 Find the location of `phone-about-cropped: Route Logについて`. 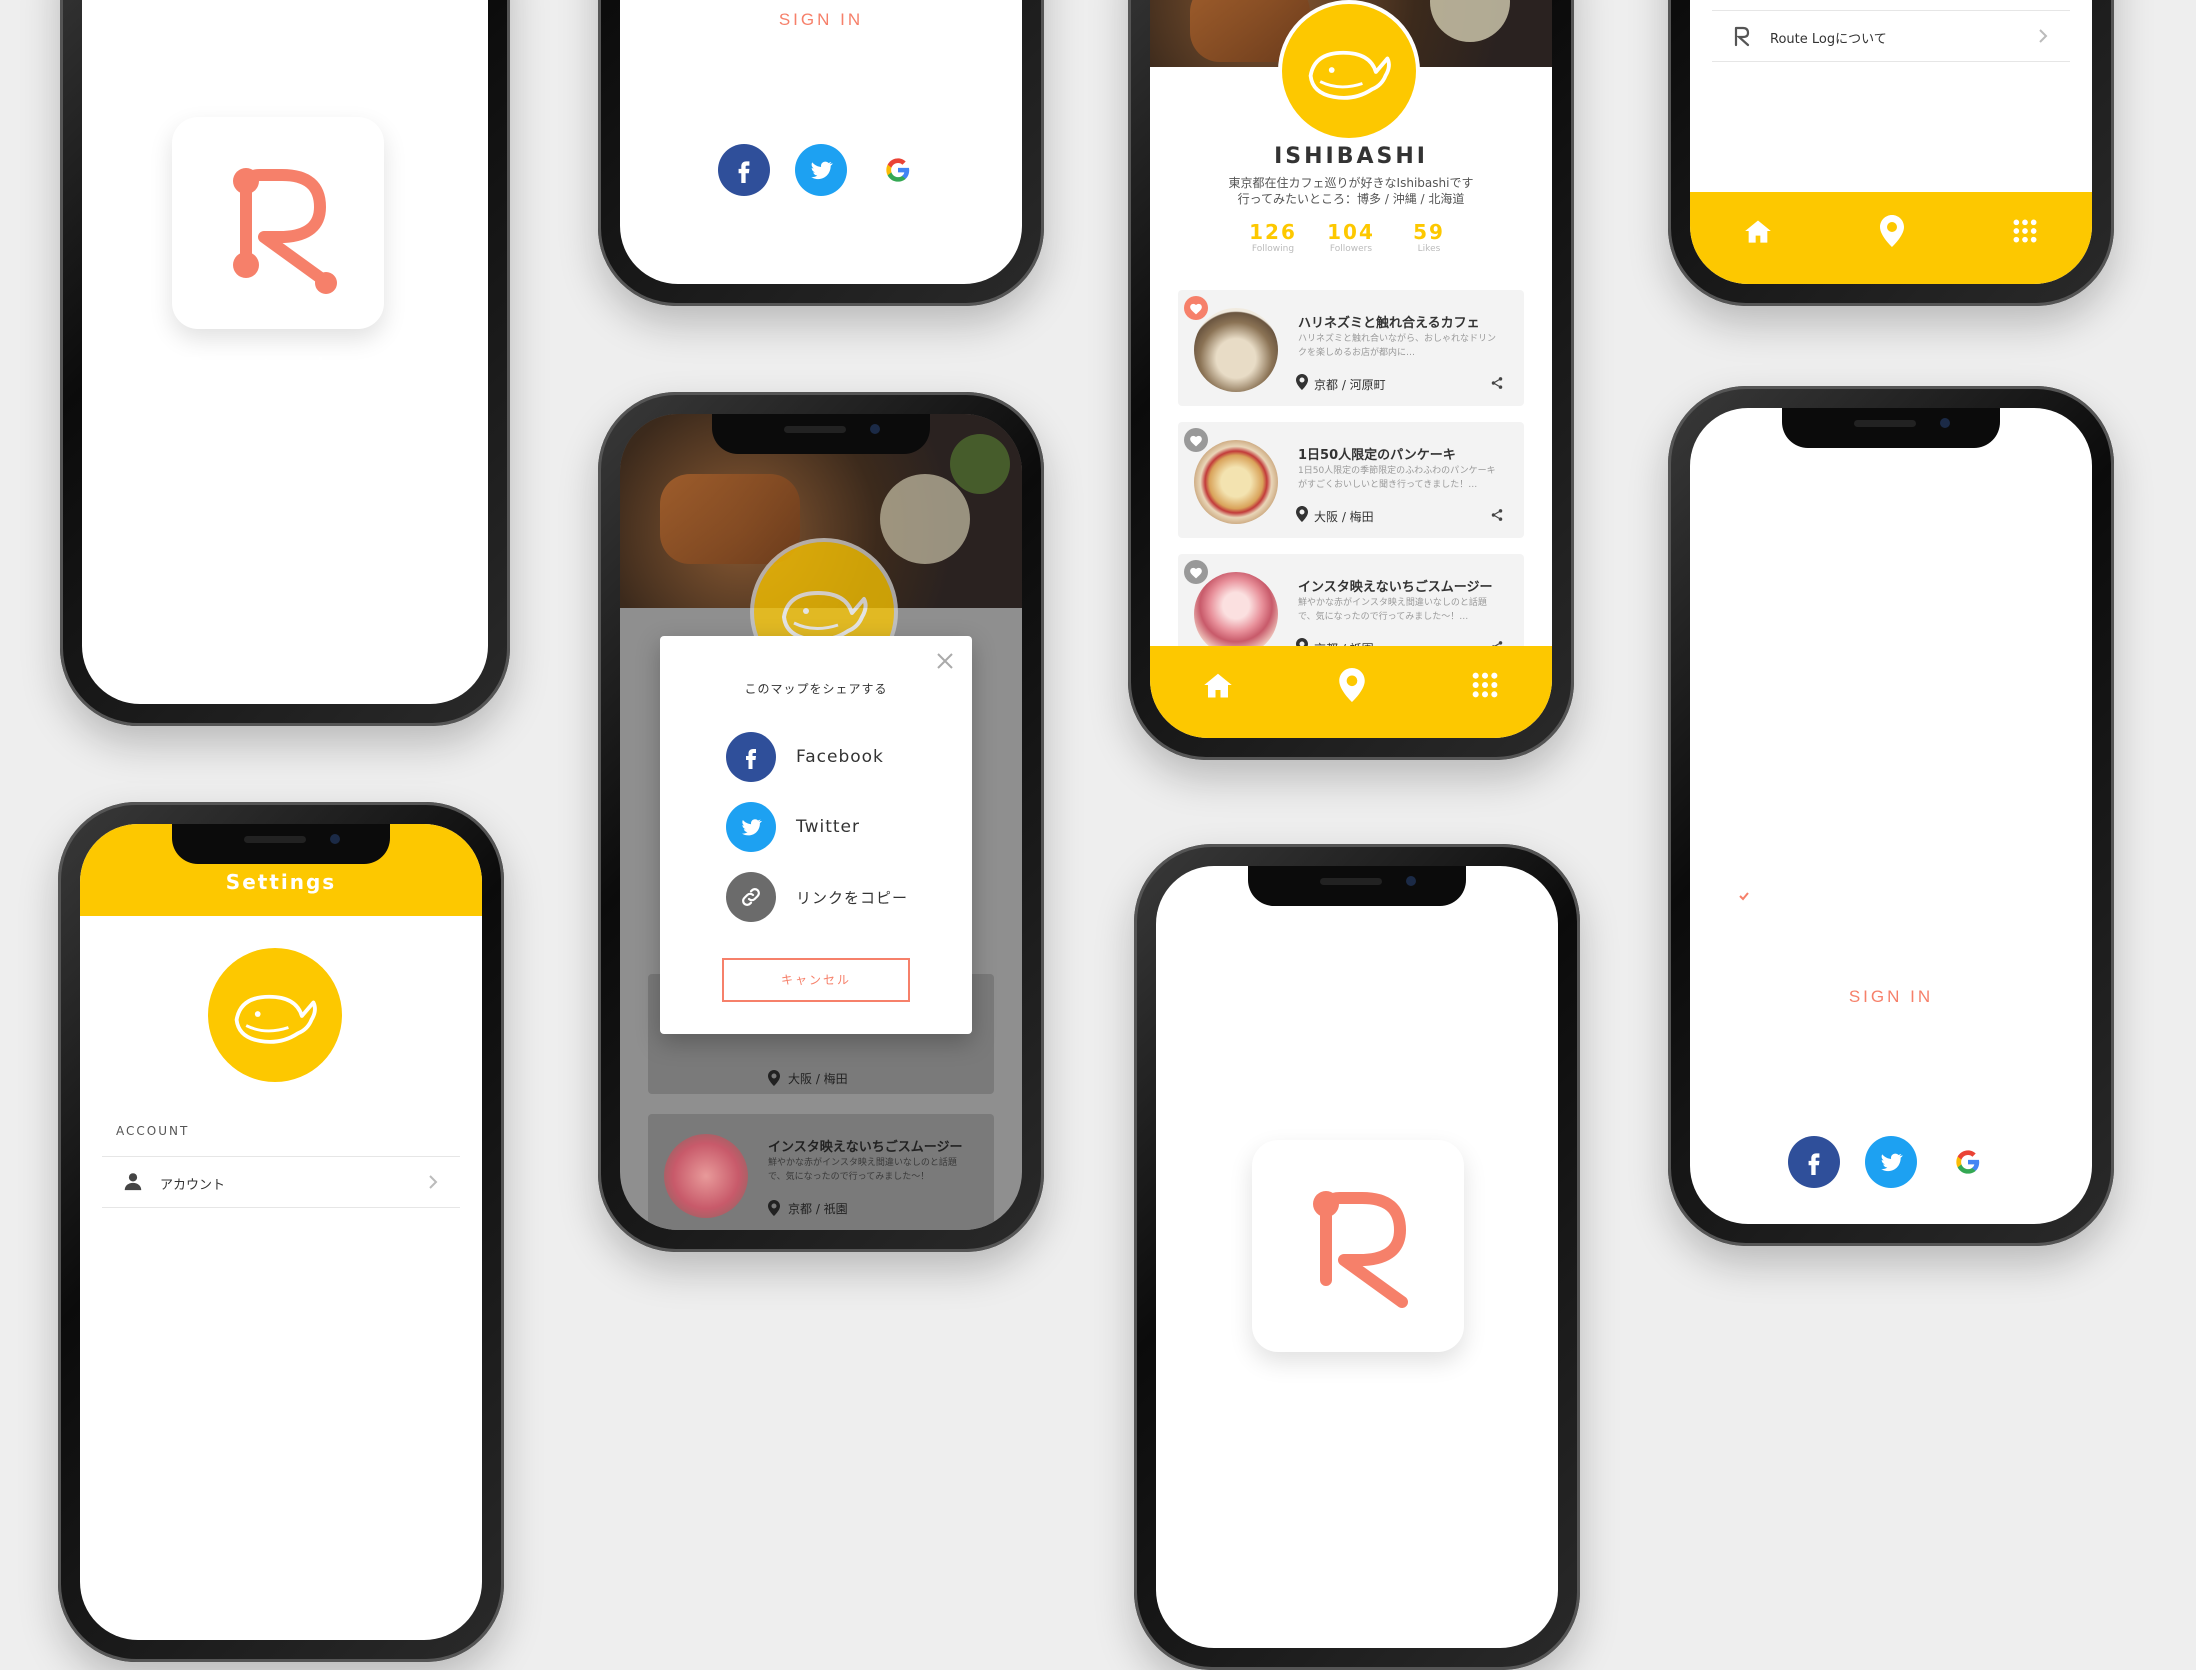

phone-about-cropped: Route Logについて is located at coordinates (1891, 153).